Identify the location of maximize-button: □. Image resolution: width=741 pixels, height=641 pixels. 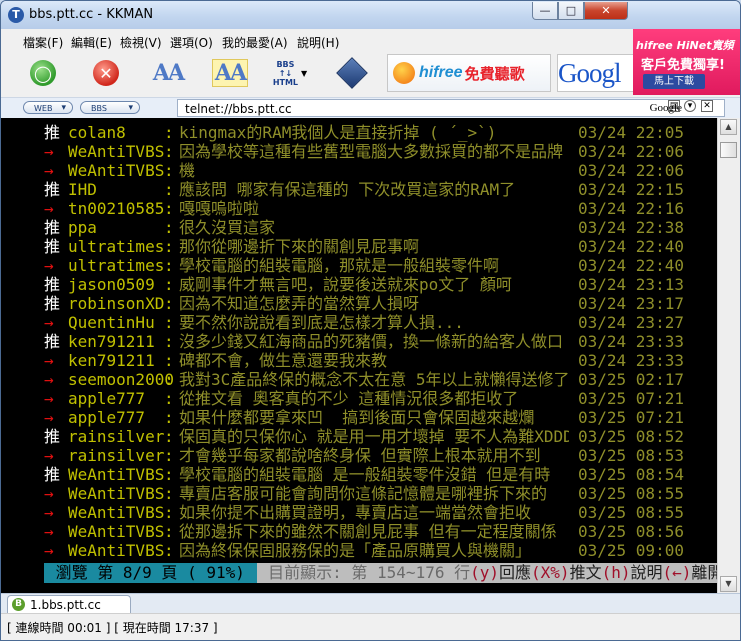
(571, 11).